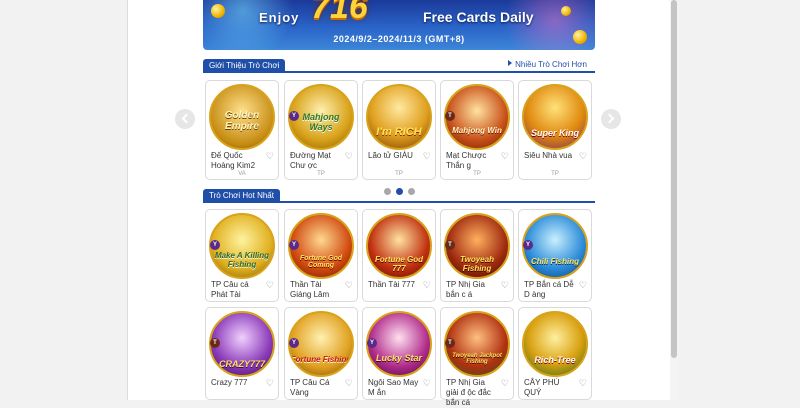 The width and height of the screenshot is (800, 408). I want to click on game-title: TP Câu Cá Vàng, so click(310, 387).